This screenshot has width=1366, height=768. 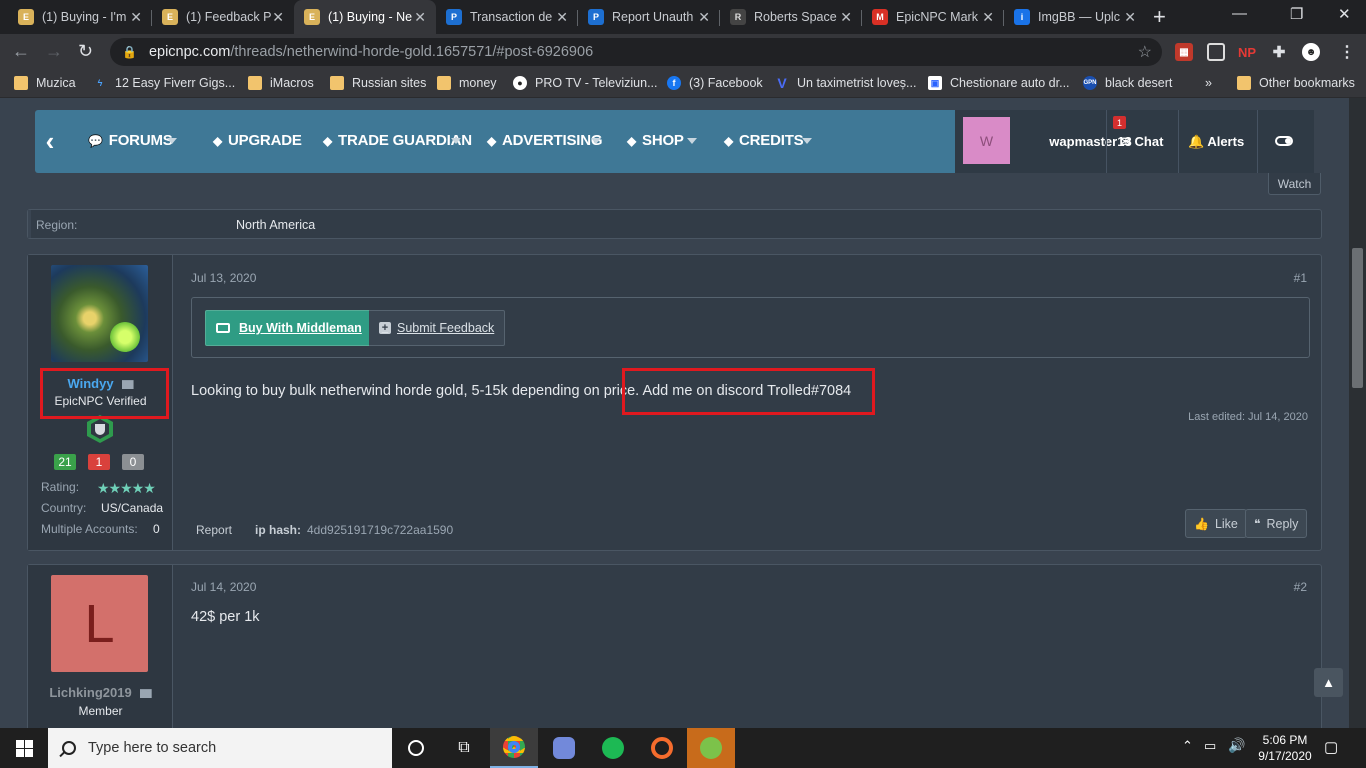 I want to click on browser-tab: E (1) Buying - I'm ✕, so click(x=80, y=17).